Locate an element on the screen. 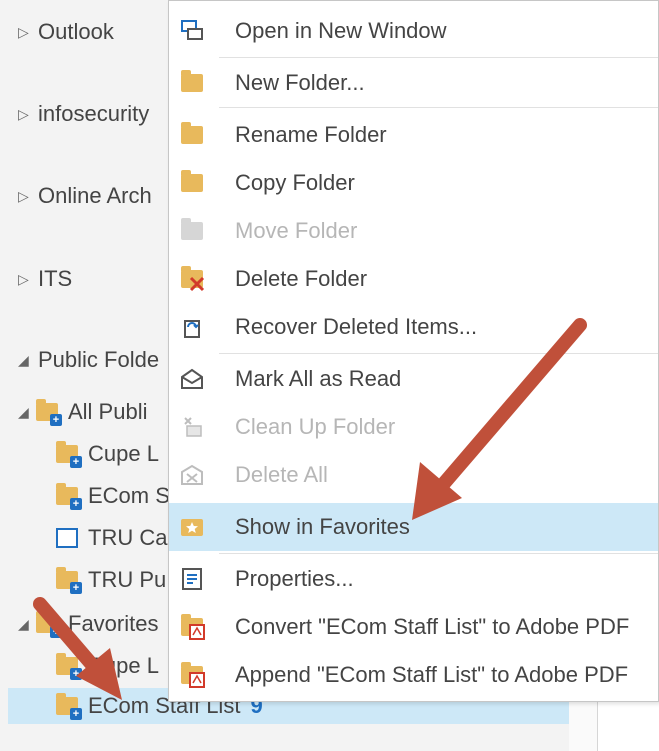  move-folder-icon is located at coordinates (192, 231).